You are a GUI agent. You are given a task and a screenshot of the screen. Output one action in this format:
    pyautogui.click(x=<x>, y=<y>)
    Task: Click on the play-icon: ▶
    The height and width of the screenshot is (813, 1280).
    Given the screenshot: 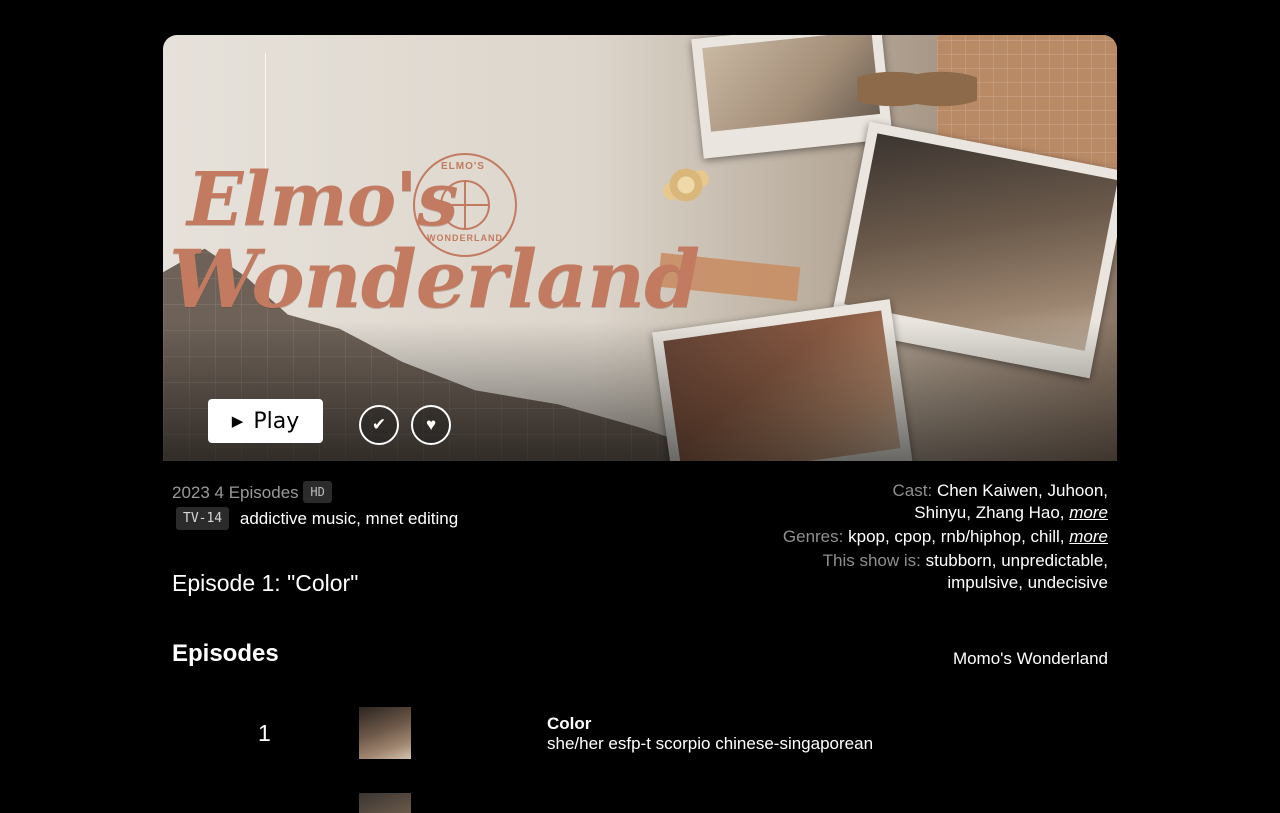 What is the action you would take?
    pyautogui.click(x=237, y=421)
    